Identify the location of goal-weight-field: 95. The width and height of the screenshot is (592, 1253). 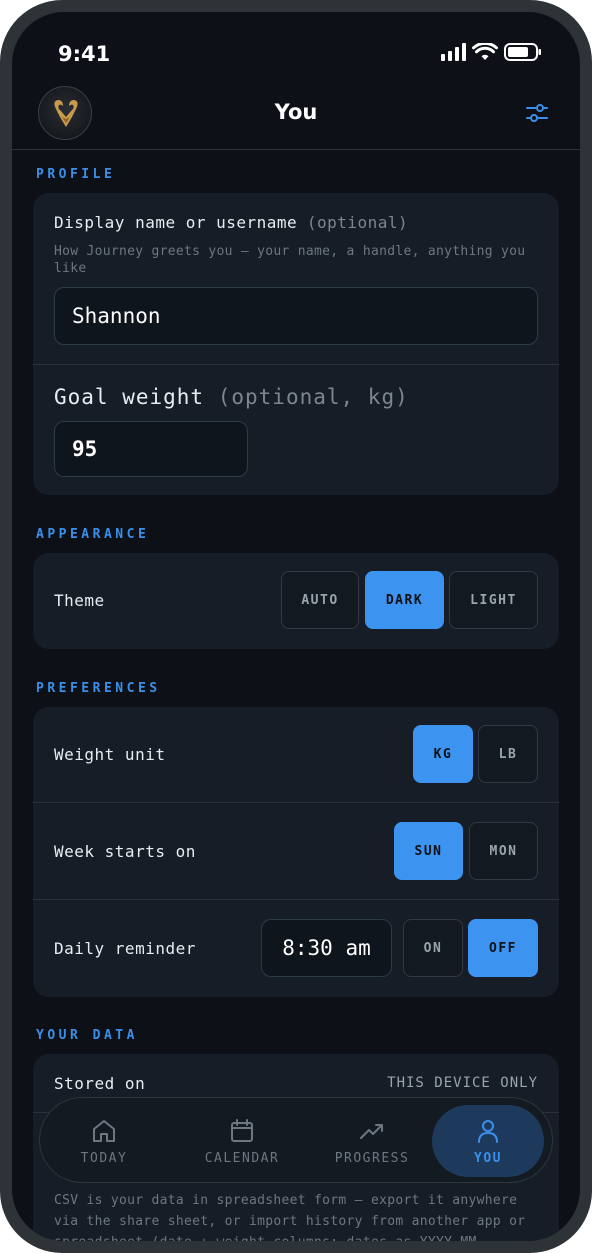
(151, 449).